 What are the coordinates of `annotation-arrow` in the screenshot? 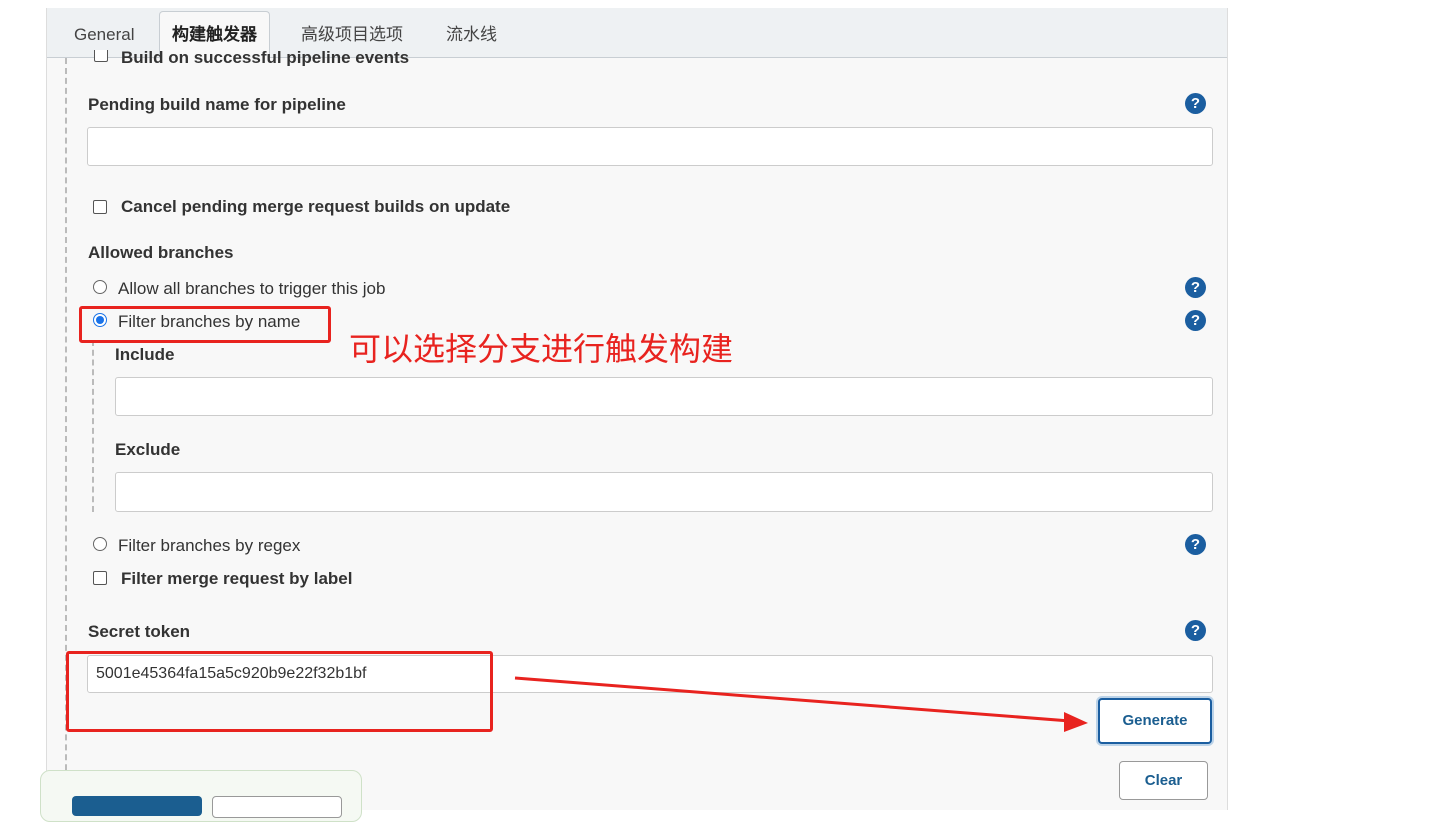 It's located at (801, 704).